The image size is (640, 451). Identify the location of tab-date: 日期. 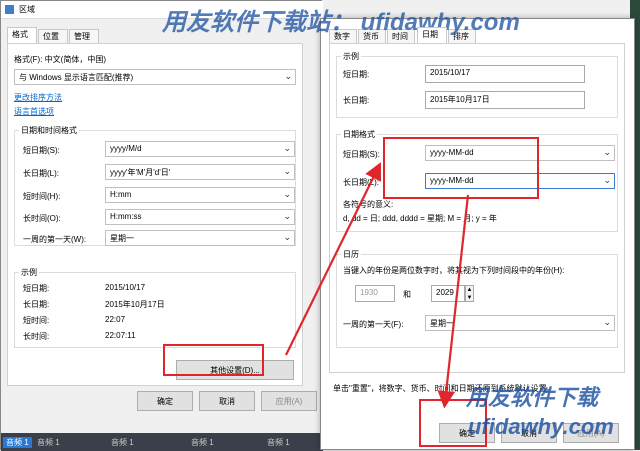
(432, 35).